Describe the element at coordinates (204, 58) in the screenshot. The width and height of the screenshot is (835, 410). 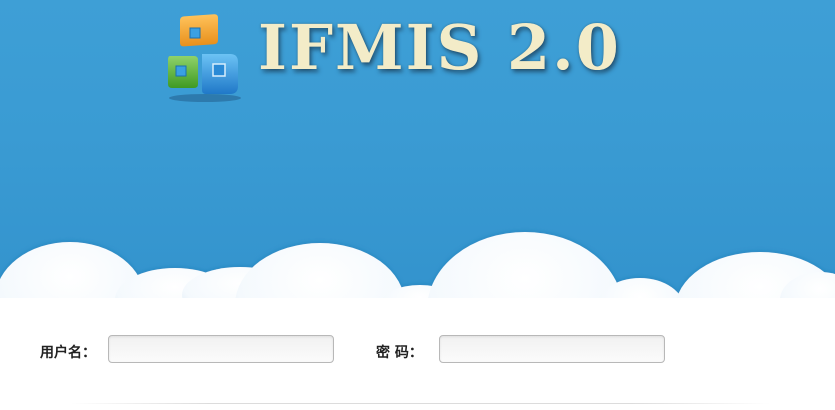
I see `windows-tiles-logo-icon` at that location.